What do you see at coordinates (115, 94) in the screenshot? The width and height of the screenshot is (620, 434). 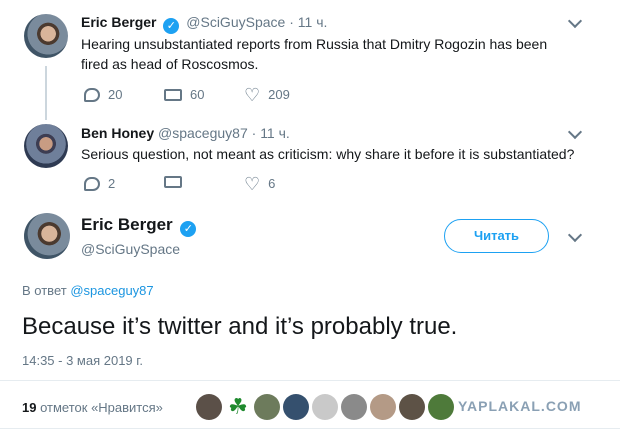 I see `reply-count: 20` at bounding box center [115, 94].